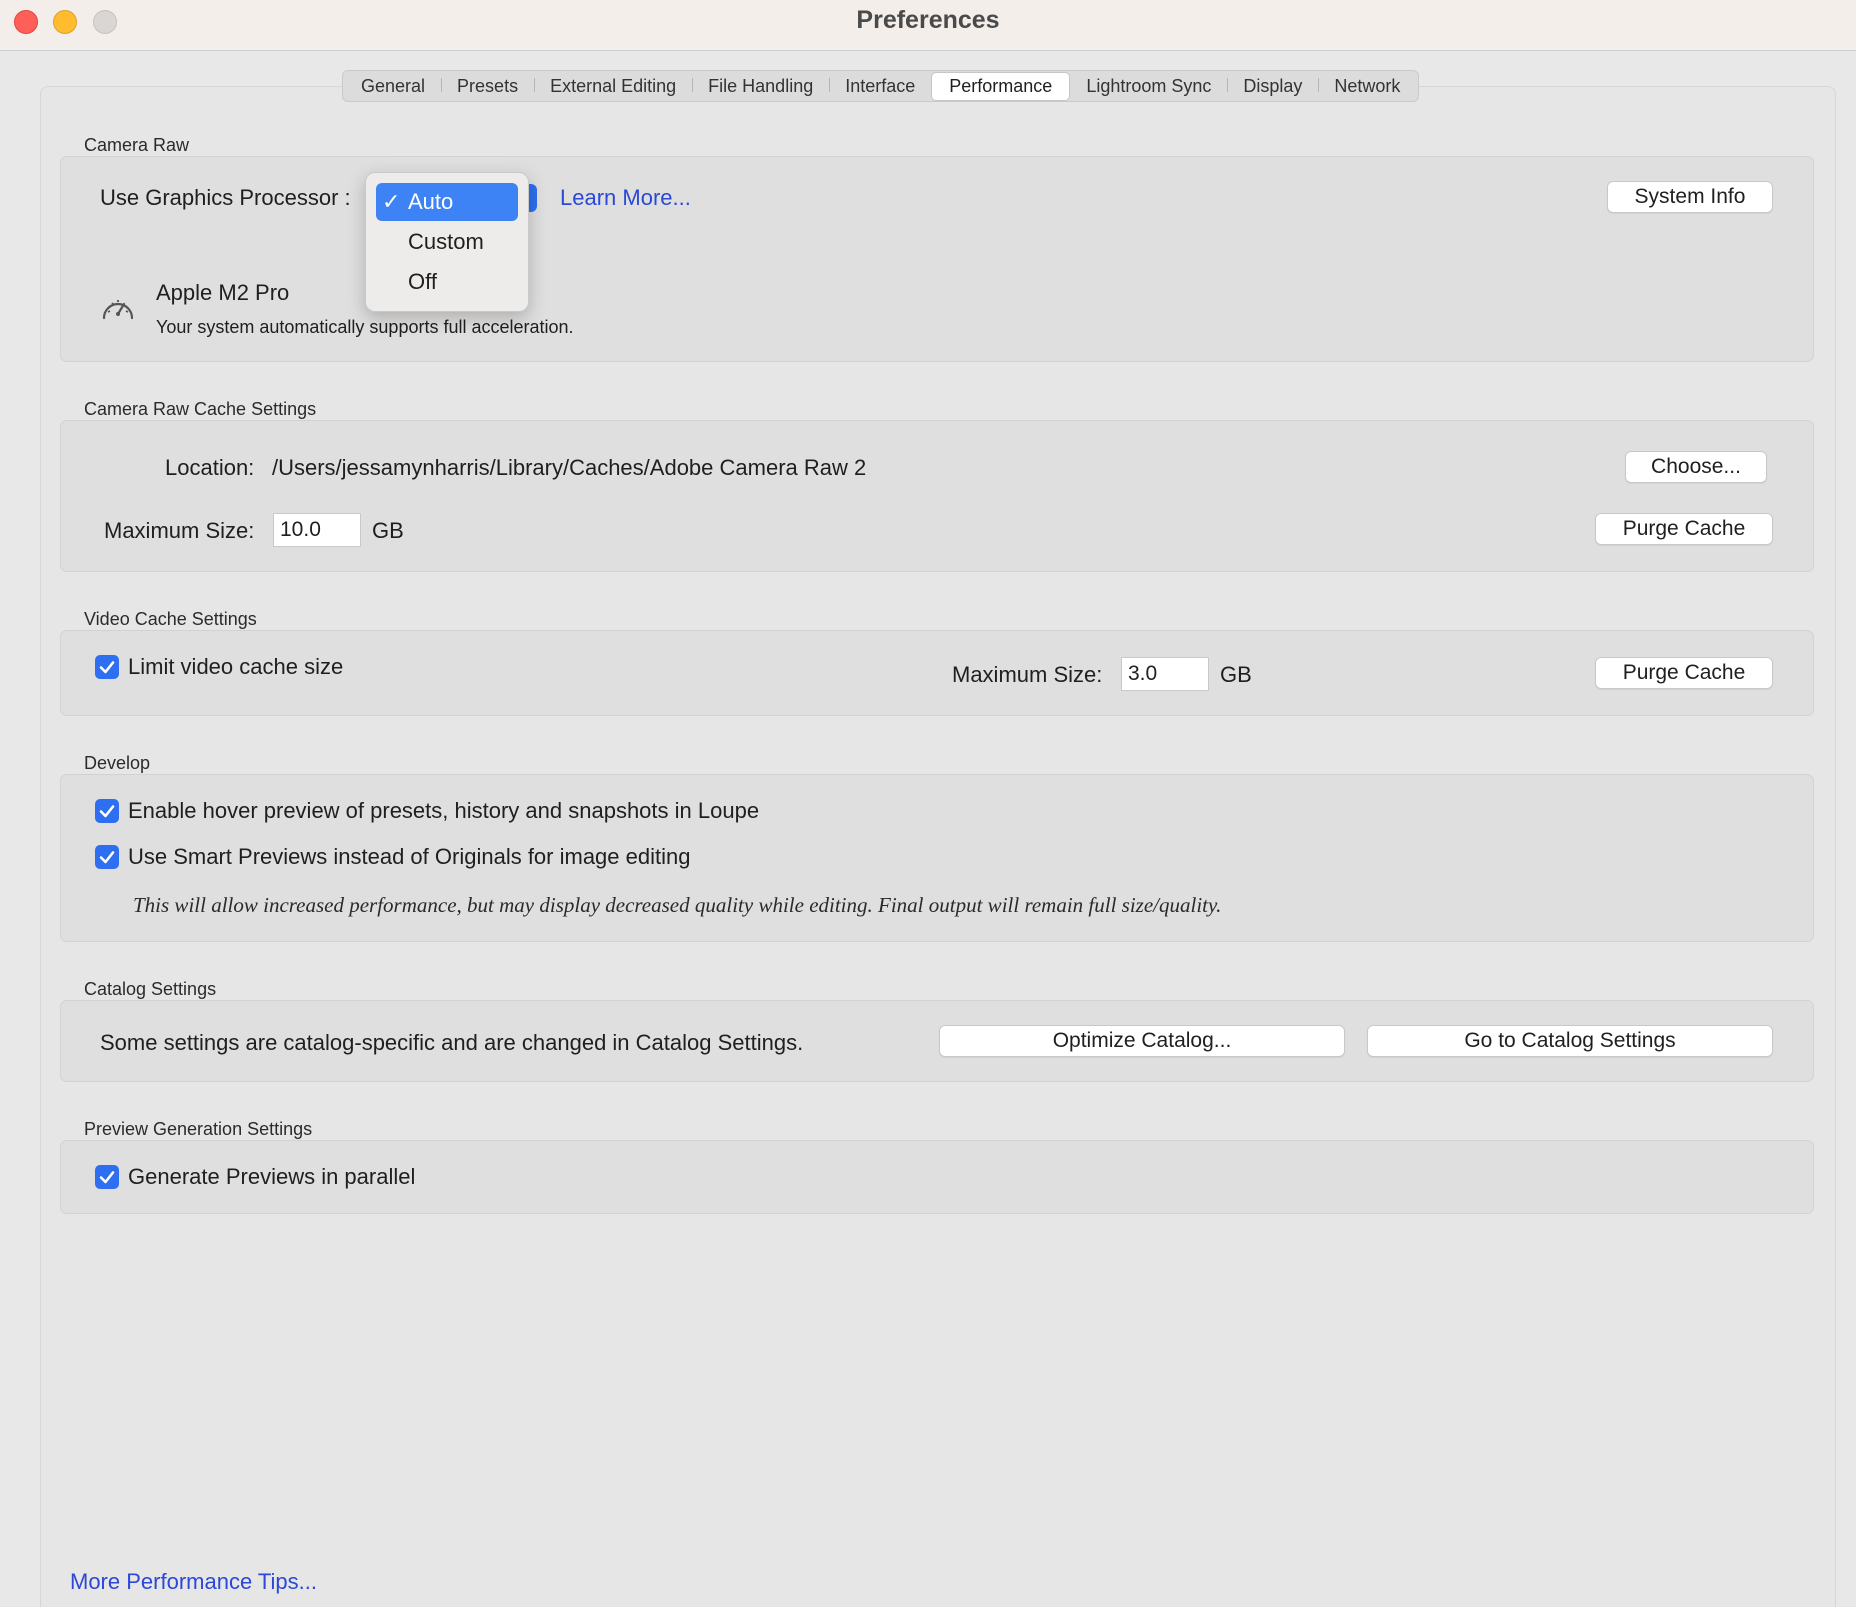  What do you see at coordinates (200, 409) in the screenshot?
I see `cache-section-label: Camera Raw Cache Settings` at bounding box center [200, 409].